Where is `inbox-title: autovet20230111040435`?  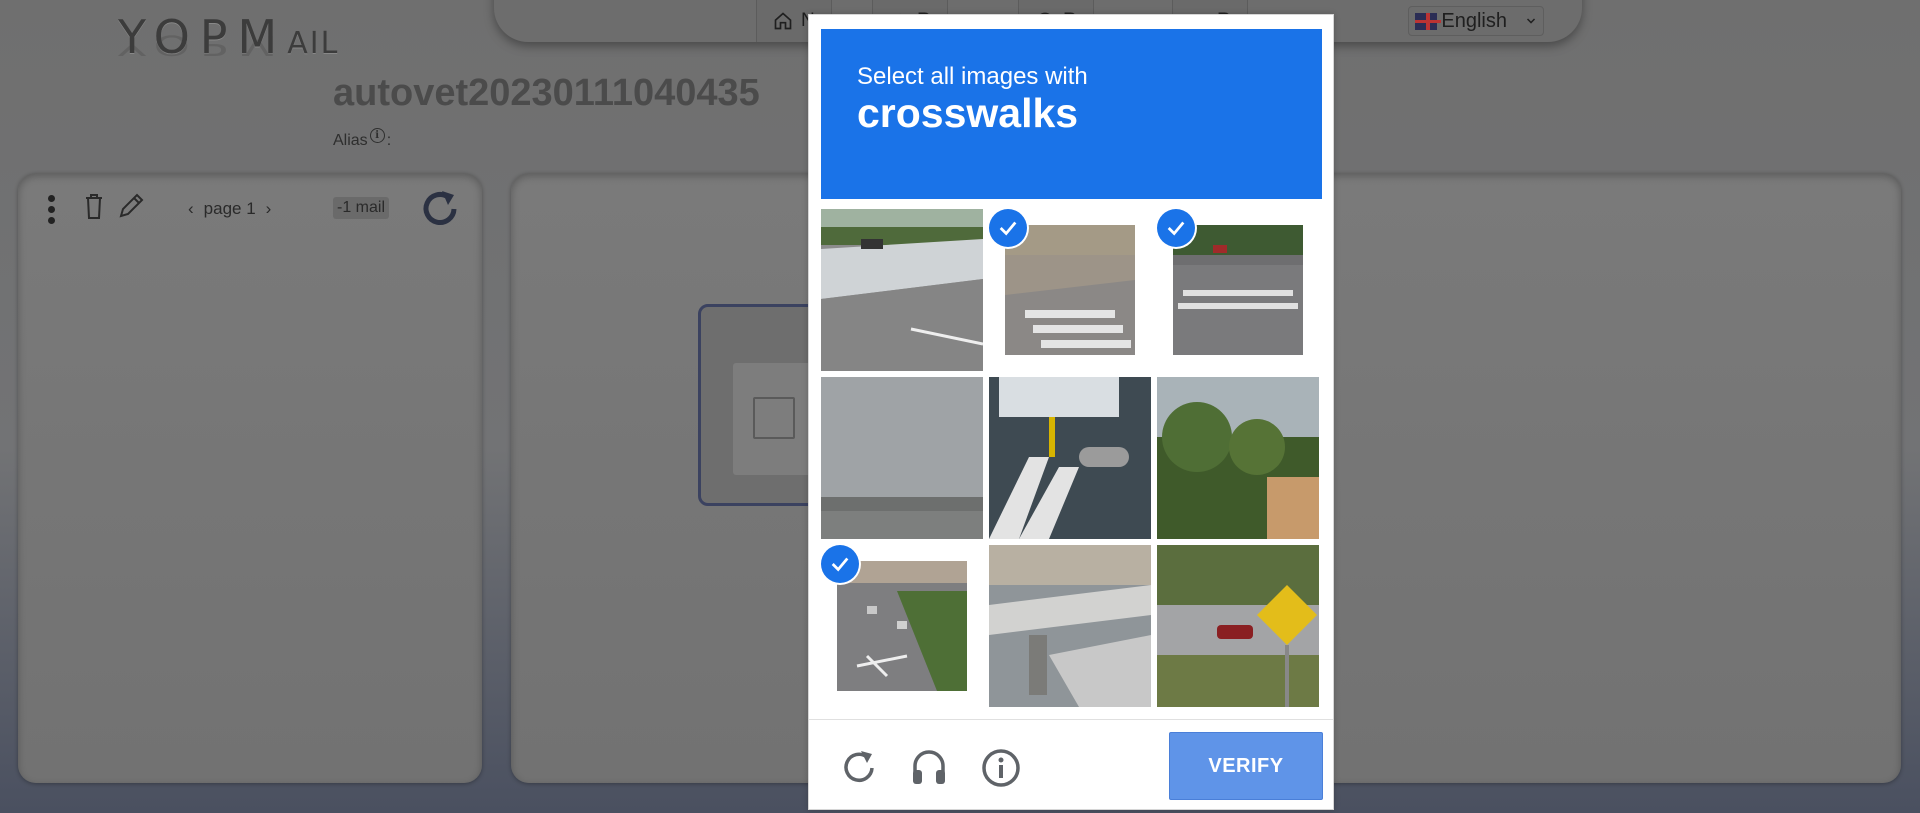 inbox-title: autovet20230111040435 is located at coordinates (546, 93).